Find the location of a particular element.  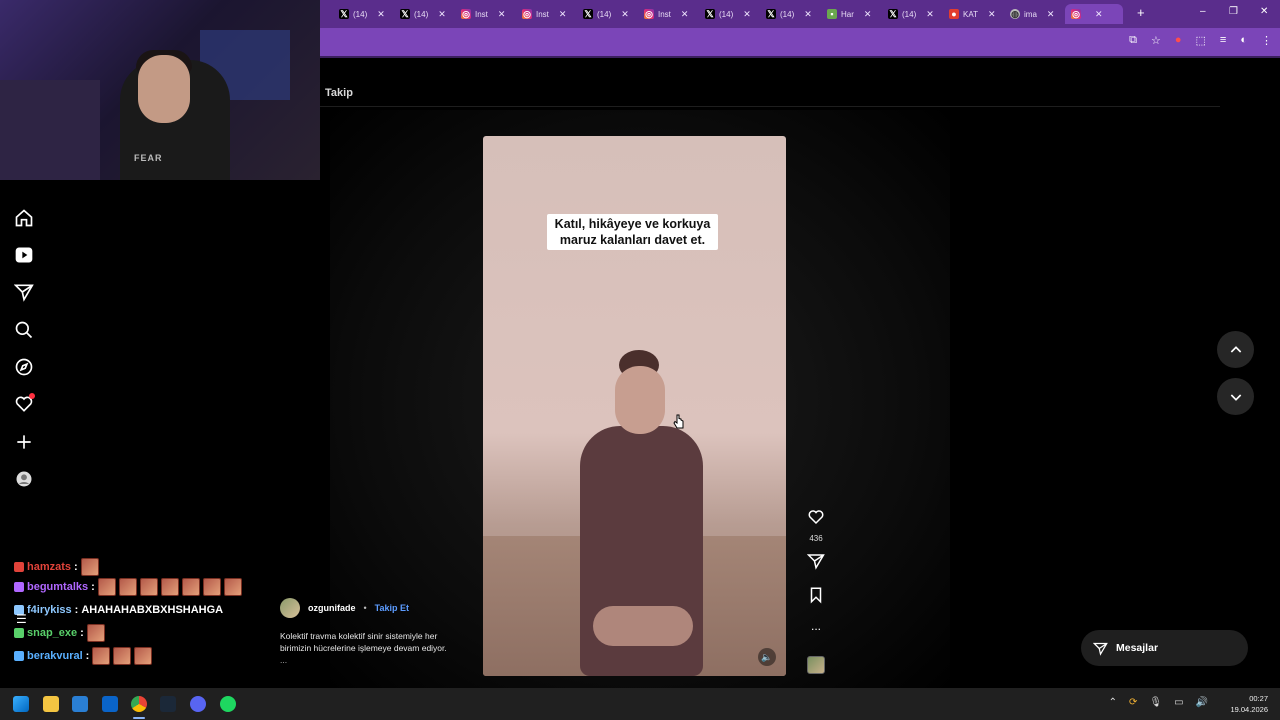

extensions-icon: ⬚ is located at coordinates (1201, 40).